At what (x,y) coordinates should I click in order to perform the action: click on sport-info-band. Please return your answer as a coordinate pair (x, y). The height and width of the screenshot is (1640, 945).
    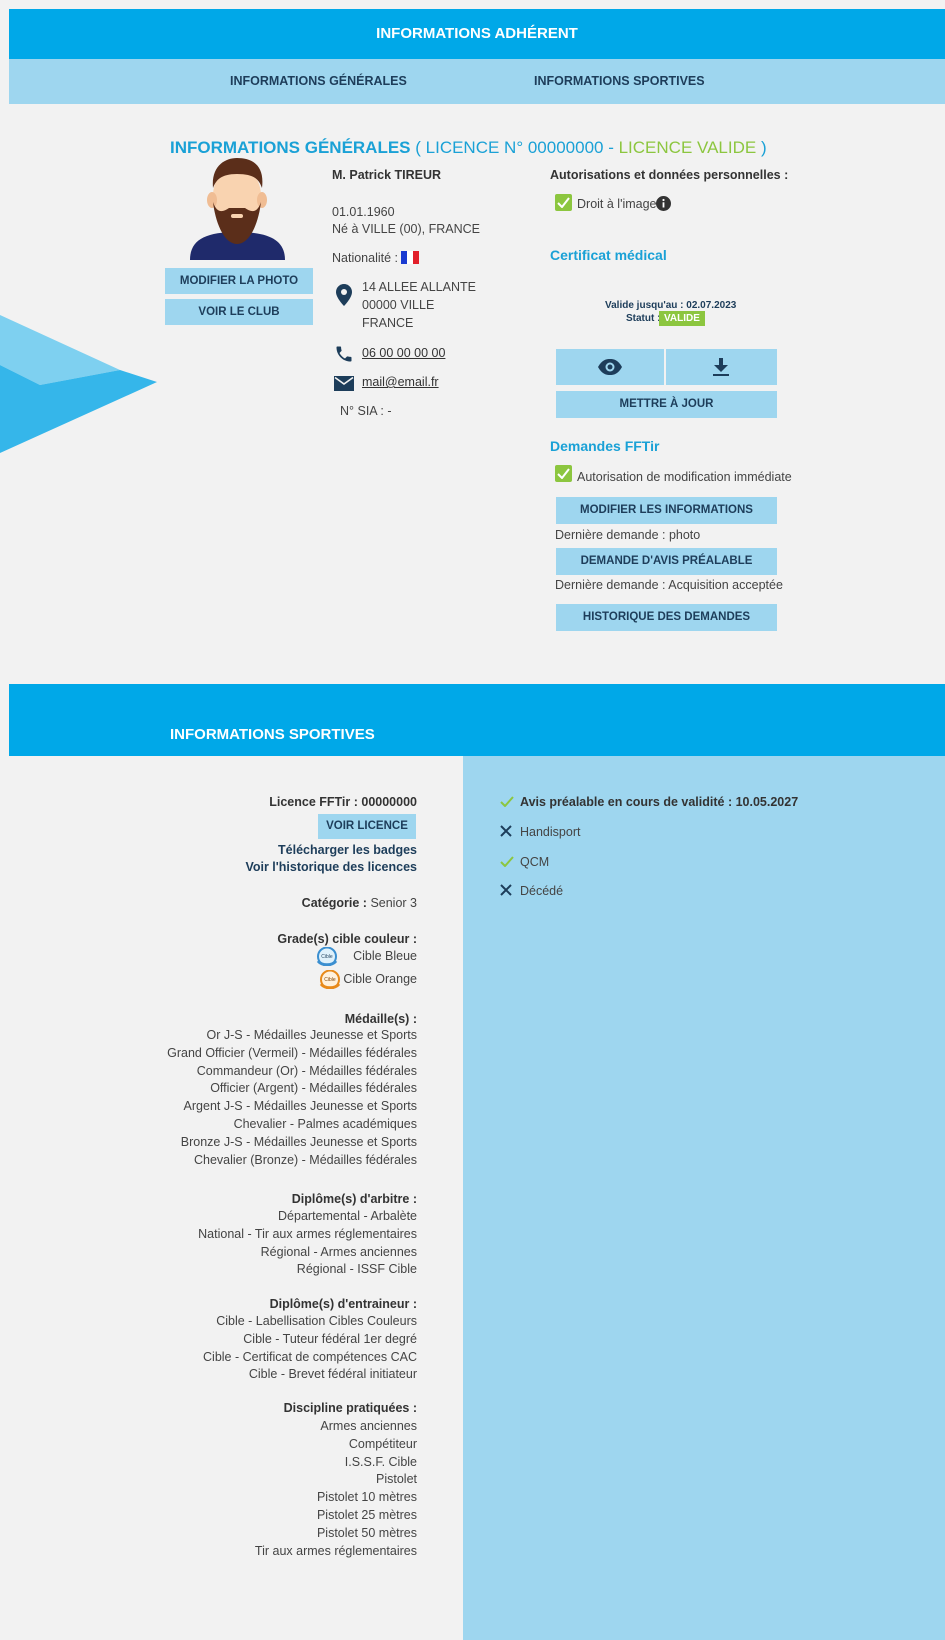
    Looking at the image, I should click on (477, 720).